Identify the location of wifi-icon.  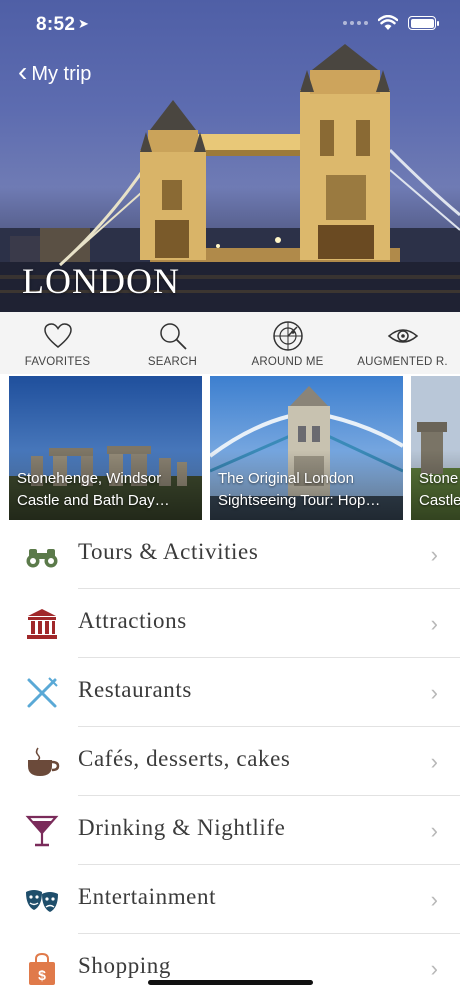
(388, 22).